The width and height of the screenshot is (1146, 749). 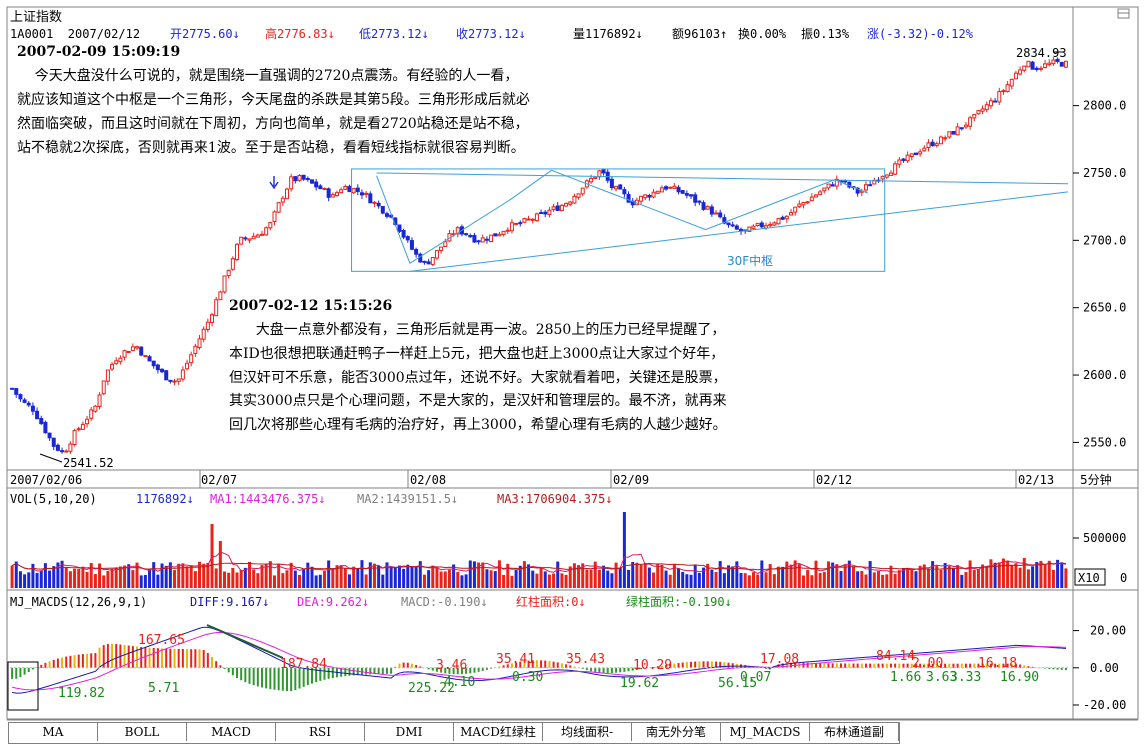 I want to click on tab-boll-channel: 布林通道副, so click(x=854, y=732).